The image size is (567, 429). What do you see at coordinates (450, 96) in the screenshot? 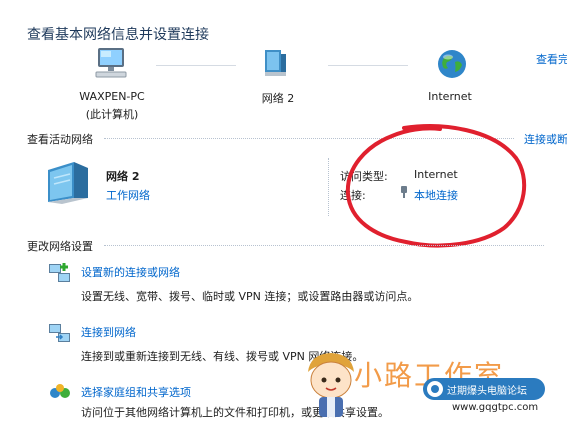
I see `internet-map-label: Internet` at bounding box center [450, 96].